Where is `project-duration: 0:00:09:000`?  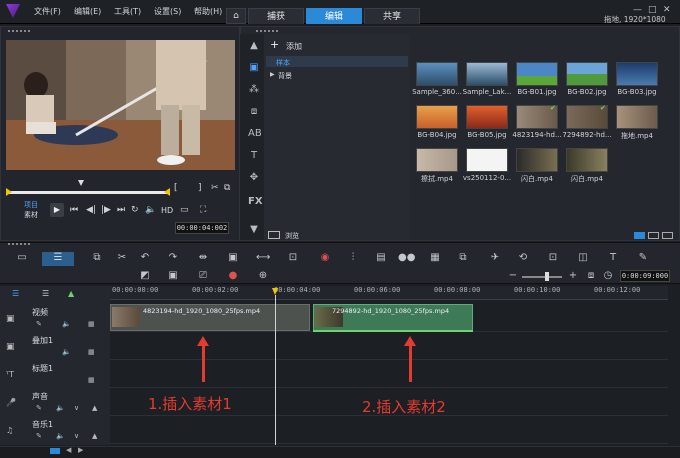
project-duration: 0:00:09:000 is located at coordinates (645, 276).